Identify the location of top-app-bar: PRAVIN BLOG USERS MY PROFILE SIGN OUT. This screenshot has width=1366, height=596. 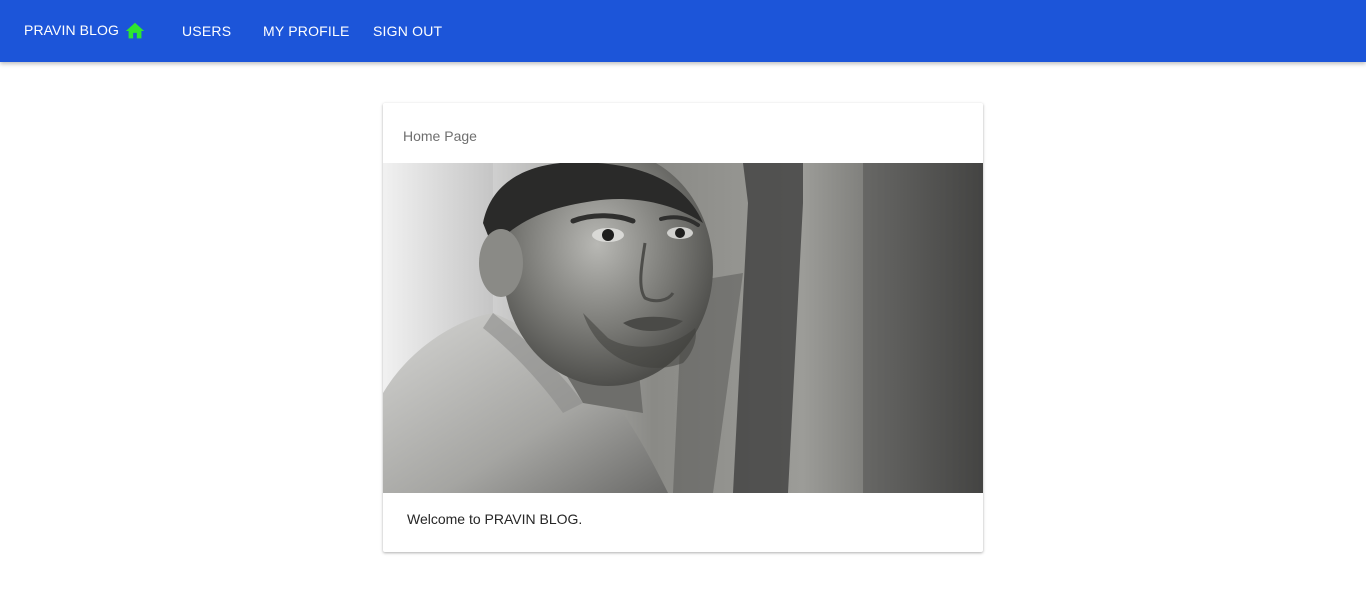
(683, 31).